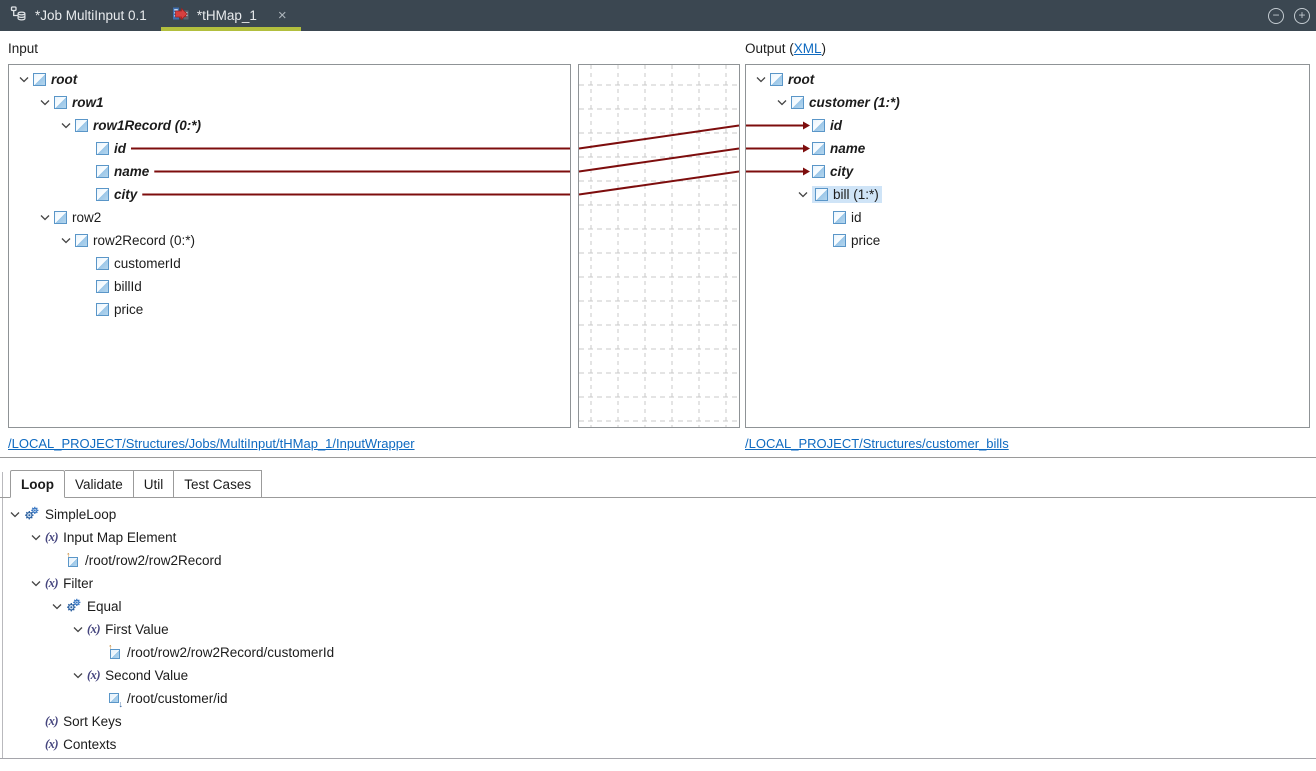  Describe the element at coordinates (73, 559) in the screenshot. I see `input-element-icon: ↑` at that location.